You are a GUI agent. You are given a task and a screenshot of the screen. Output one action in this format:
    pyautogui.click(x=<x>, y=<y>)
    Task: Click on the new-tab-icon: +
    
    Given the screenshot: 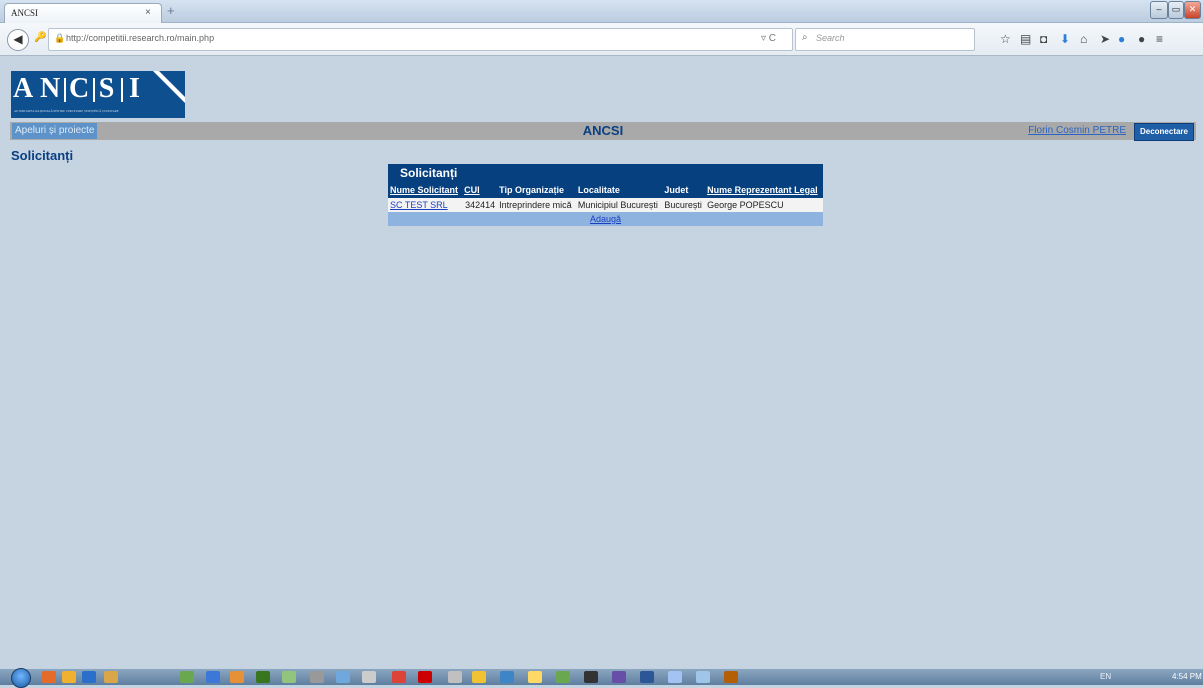 What is the action you would take?
    pyautogui.click(x=171, y=10)
    